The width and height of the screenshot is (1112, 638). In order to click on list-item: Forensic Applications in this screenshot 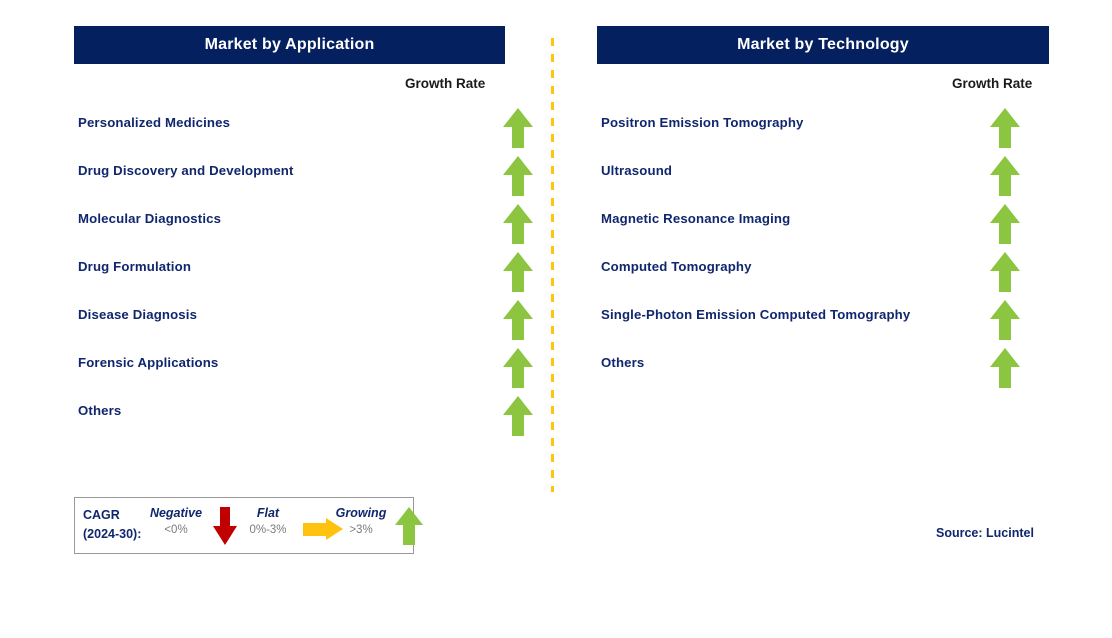, I will do `click(303, 368)`.